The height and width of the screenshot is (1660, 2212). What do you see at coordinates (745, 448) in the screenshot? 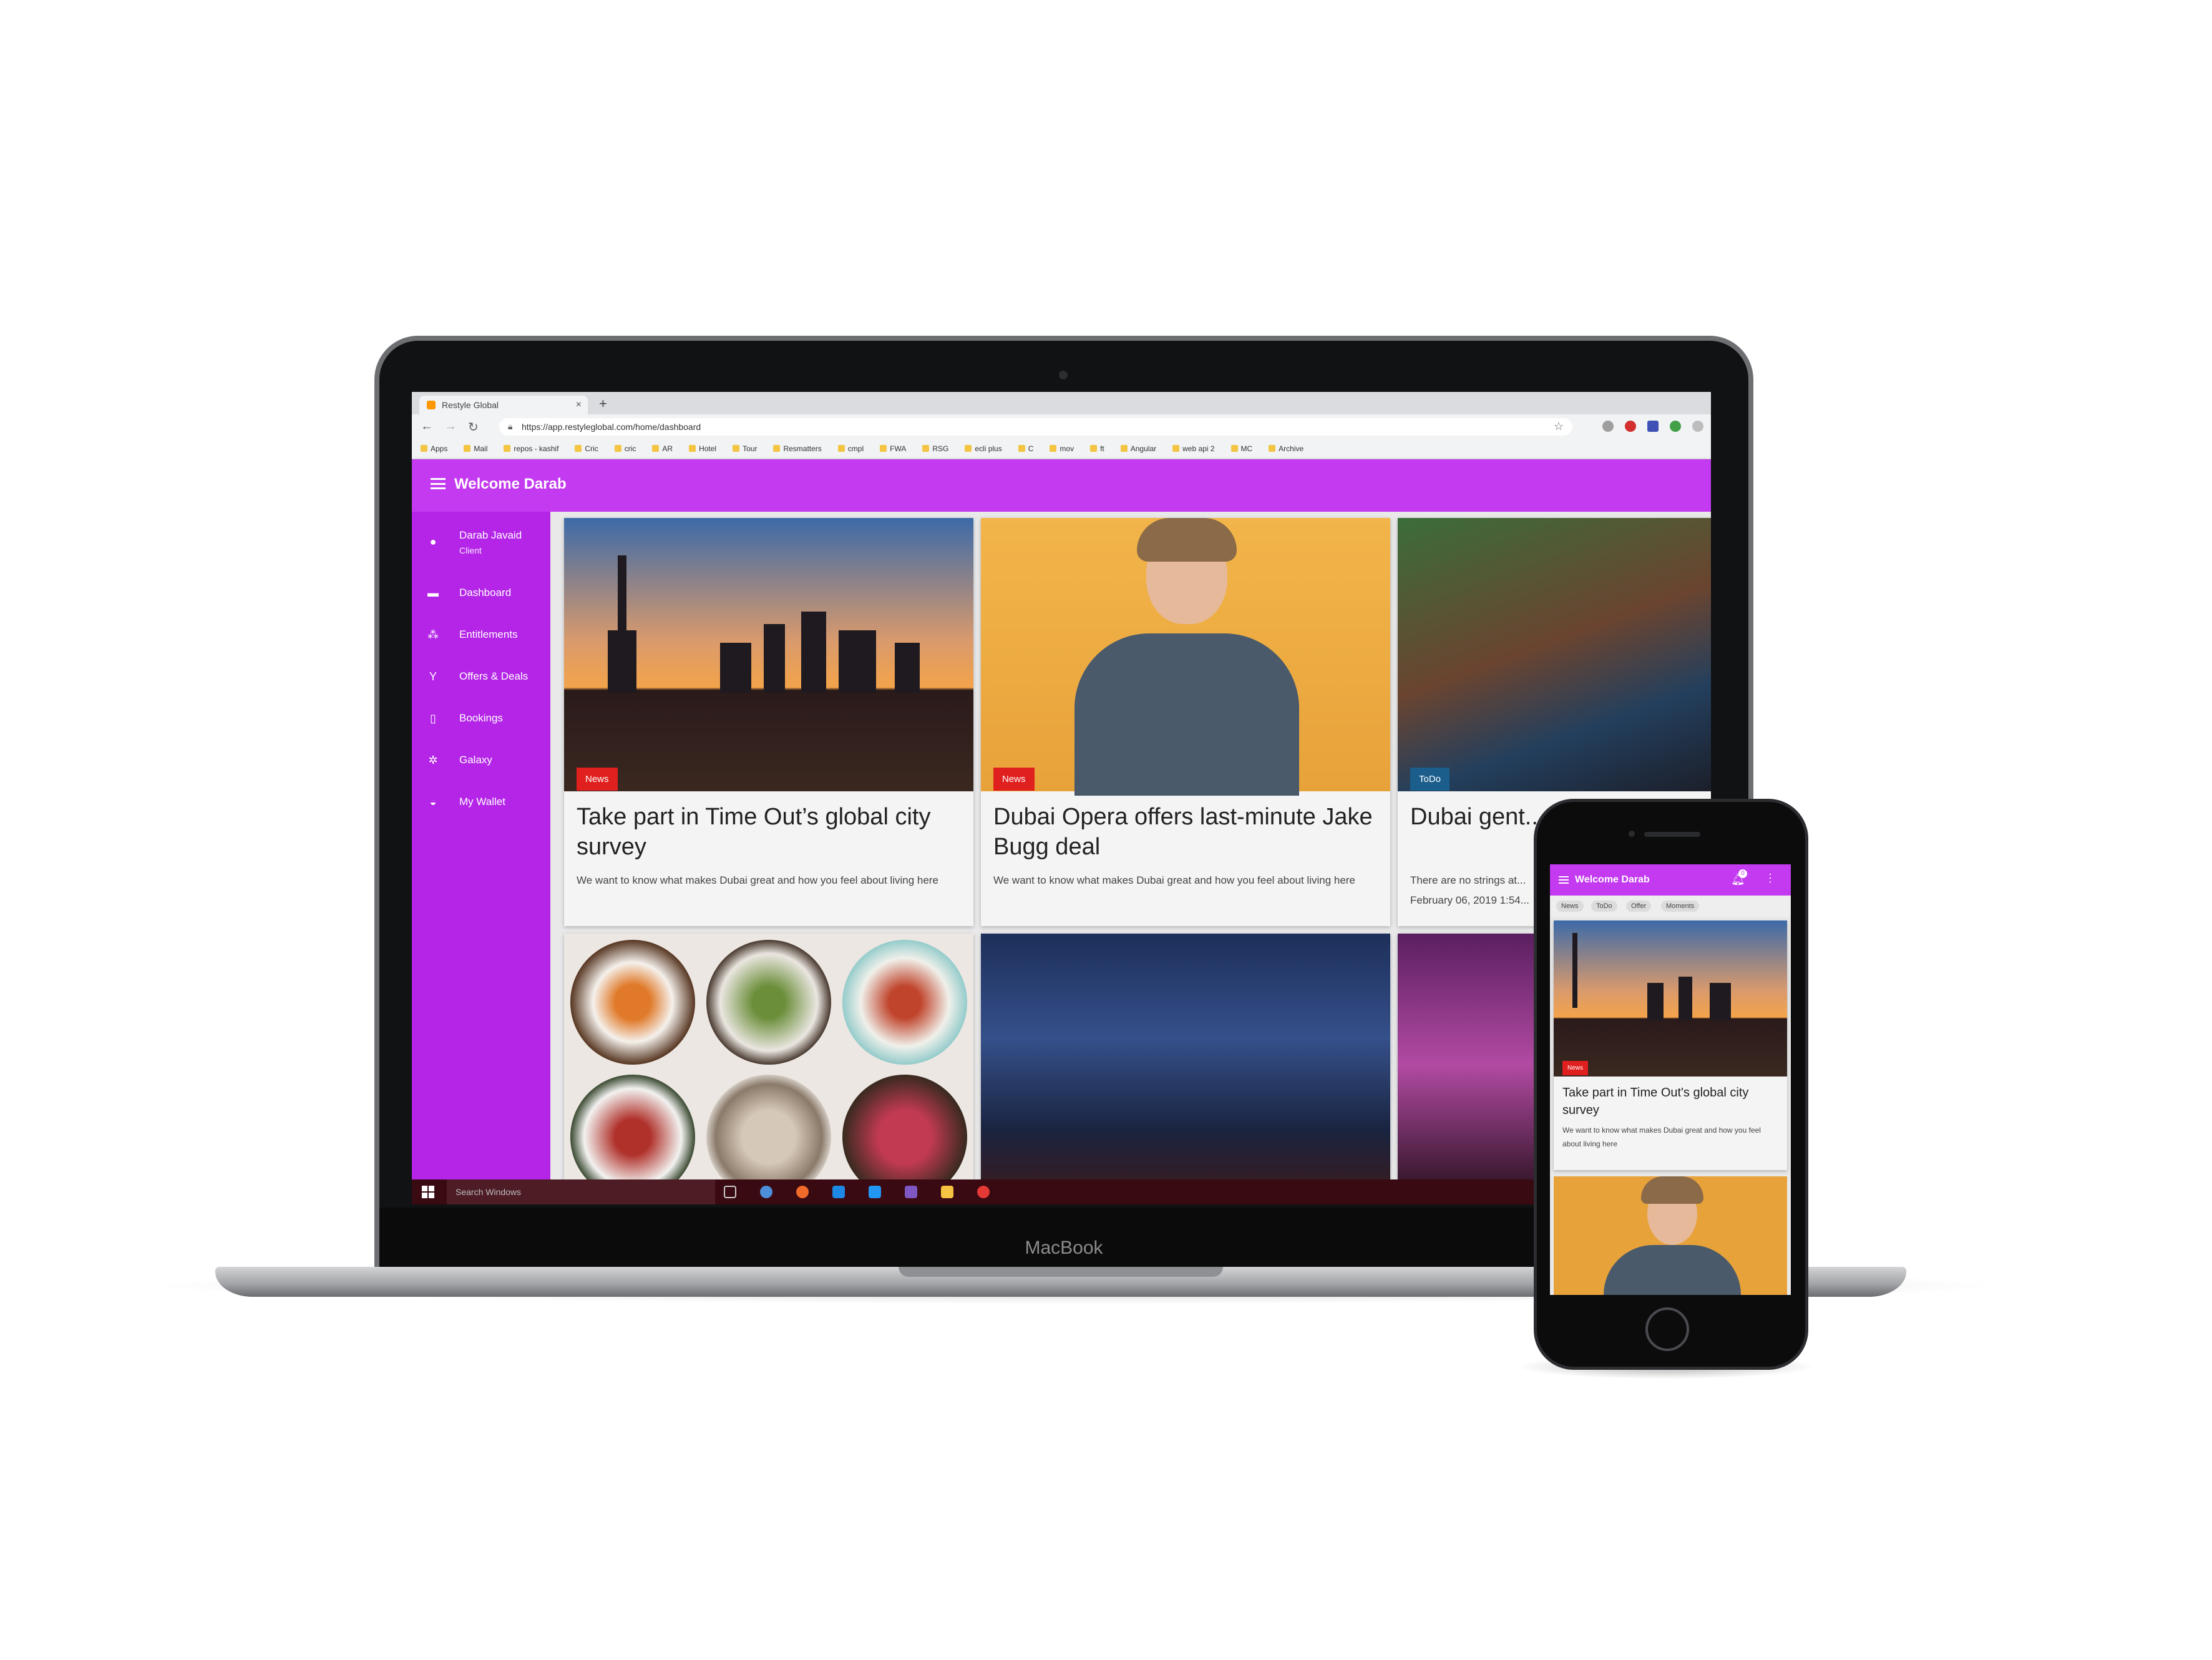
I see `bookmark-item: Tour` at bounding box center [745, 448].